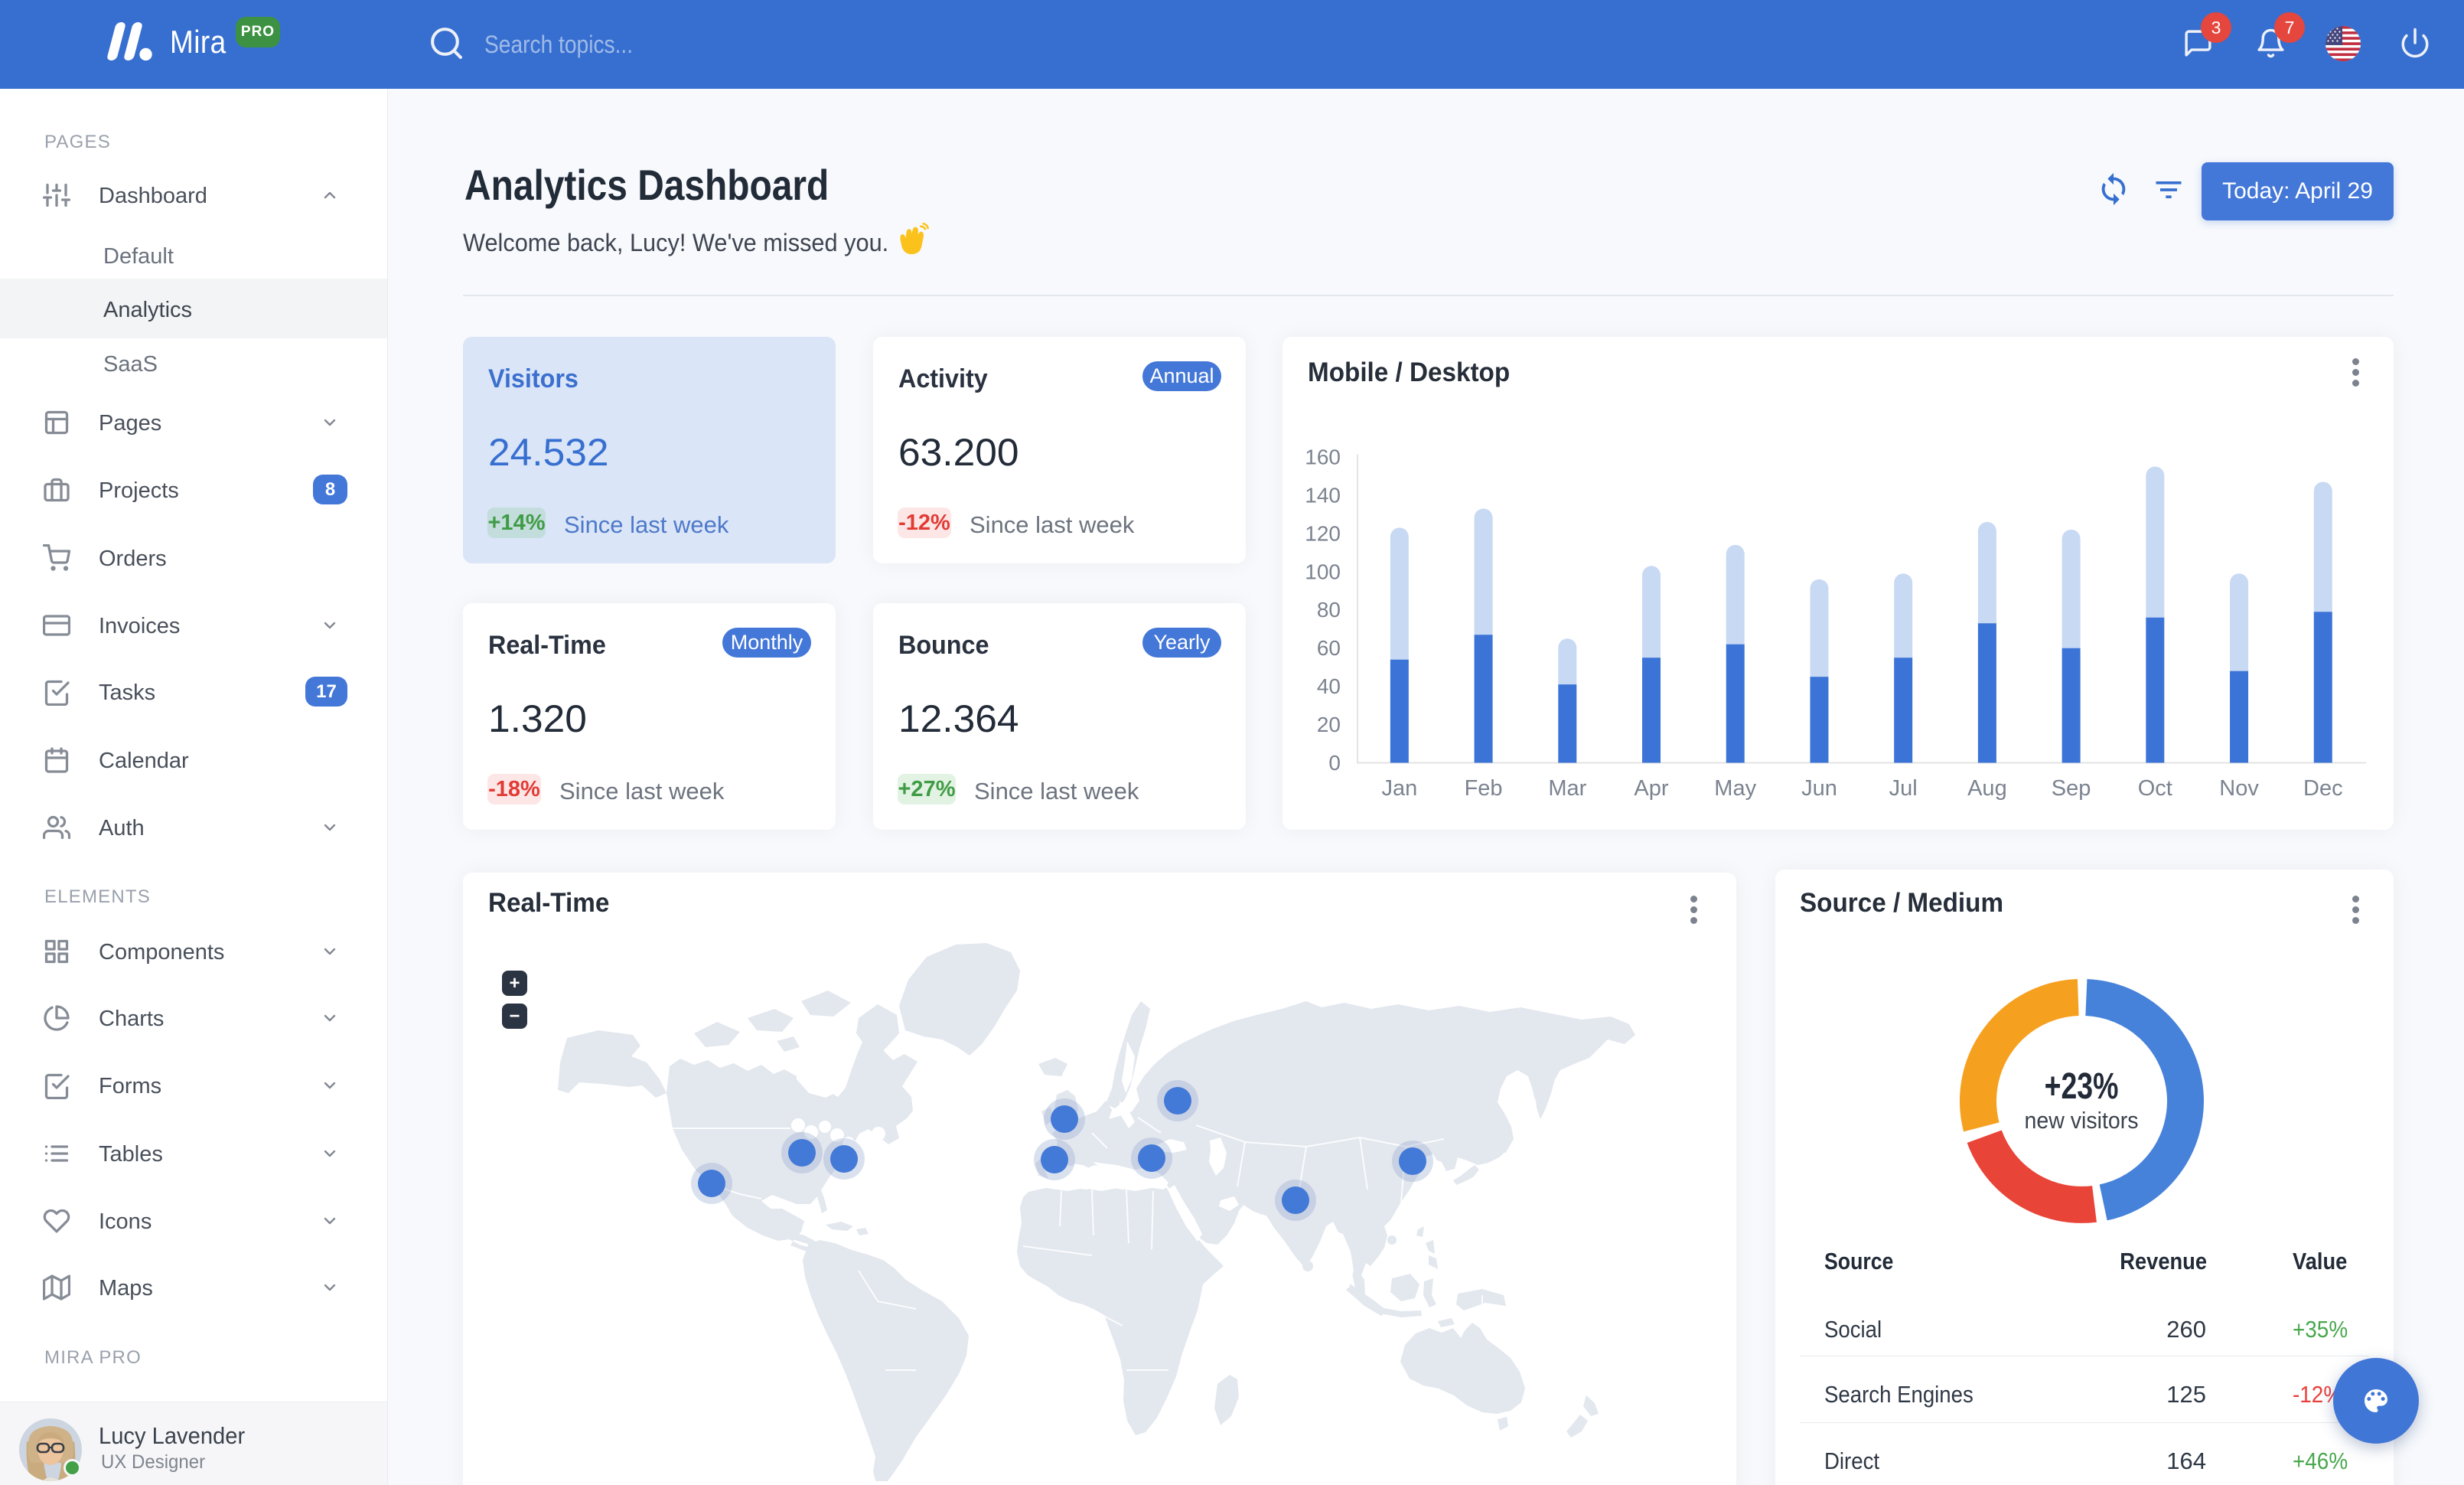 The image size is (2464, 1485). What do you see at coordinates (1987, 788) in the screenshot?
I see `svg-text: Aug` at bounding box center [1987, 788].